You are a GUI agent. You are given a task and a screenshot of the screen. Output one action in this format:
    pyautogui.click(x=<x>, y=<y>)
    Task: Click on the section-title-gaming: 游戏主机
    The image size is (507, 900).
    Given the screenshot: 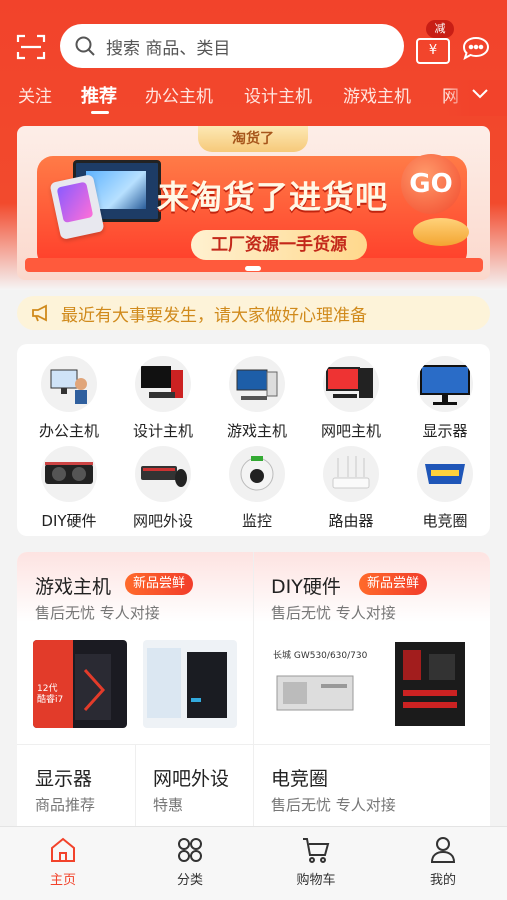 What is the action you would take?
    pyautogui.click(x=73, y=585)
    